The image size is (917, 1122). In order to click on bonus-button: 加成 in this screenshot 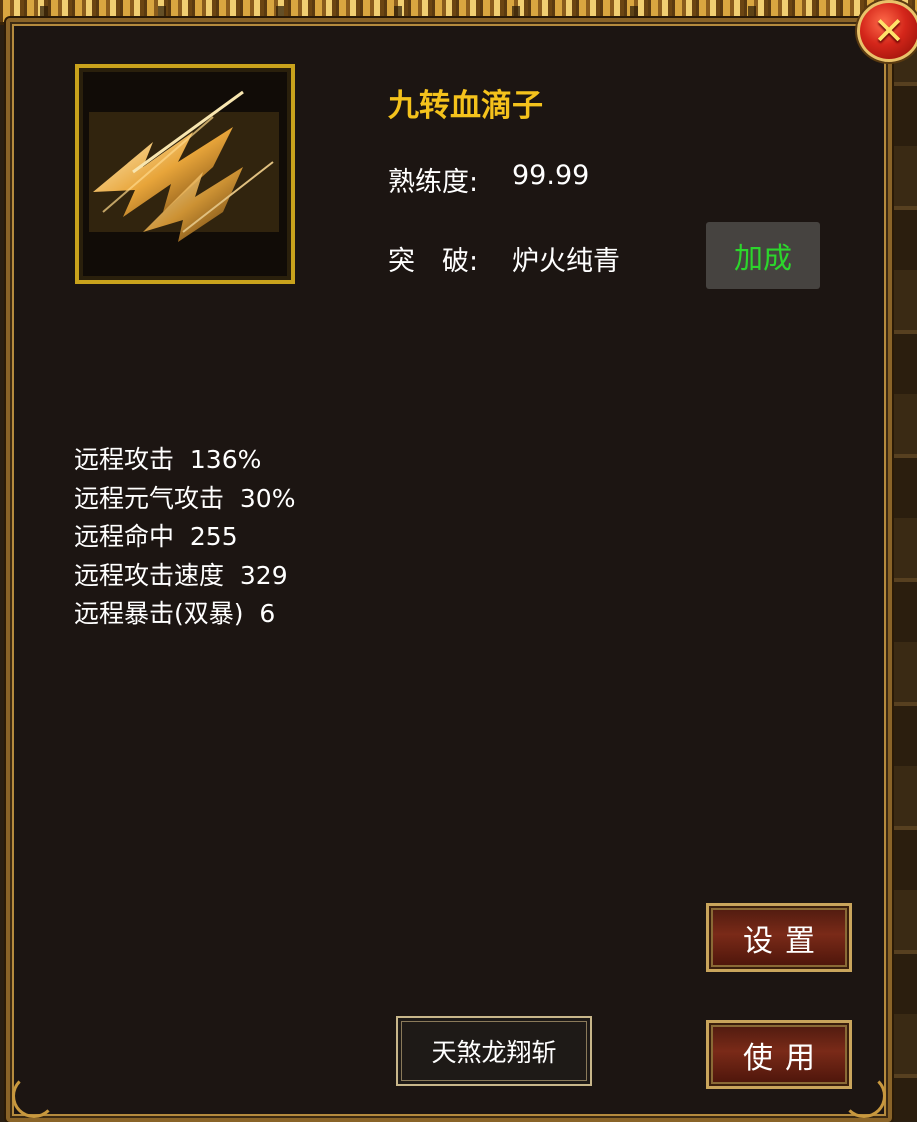, I will do `click(763, 255)`.